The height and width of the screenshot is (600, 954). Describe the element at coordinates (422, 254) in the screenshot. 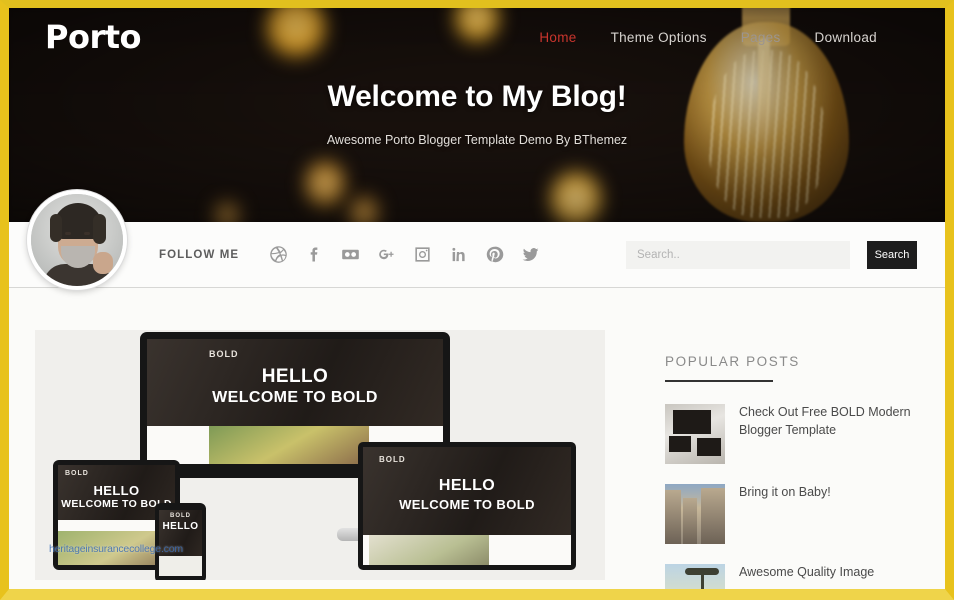

I see `instagram-icon` at that location.